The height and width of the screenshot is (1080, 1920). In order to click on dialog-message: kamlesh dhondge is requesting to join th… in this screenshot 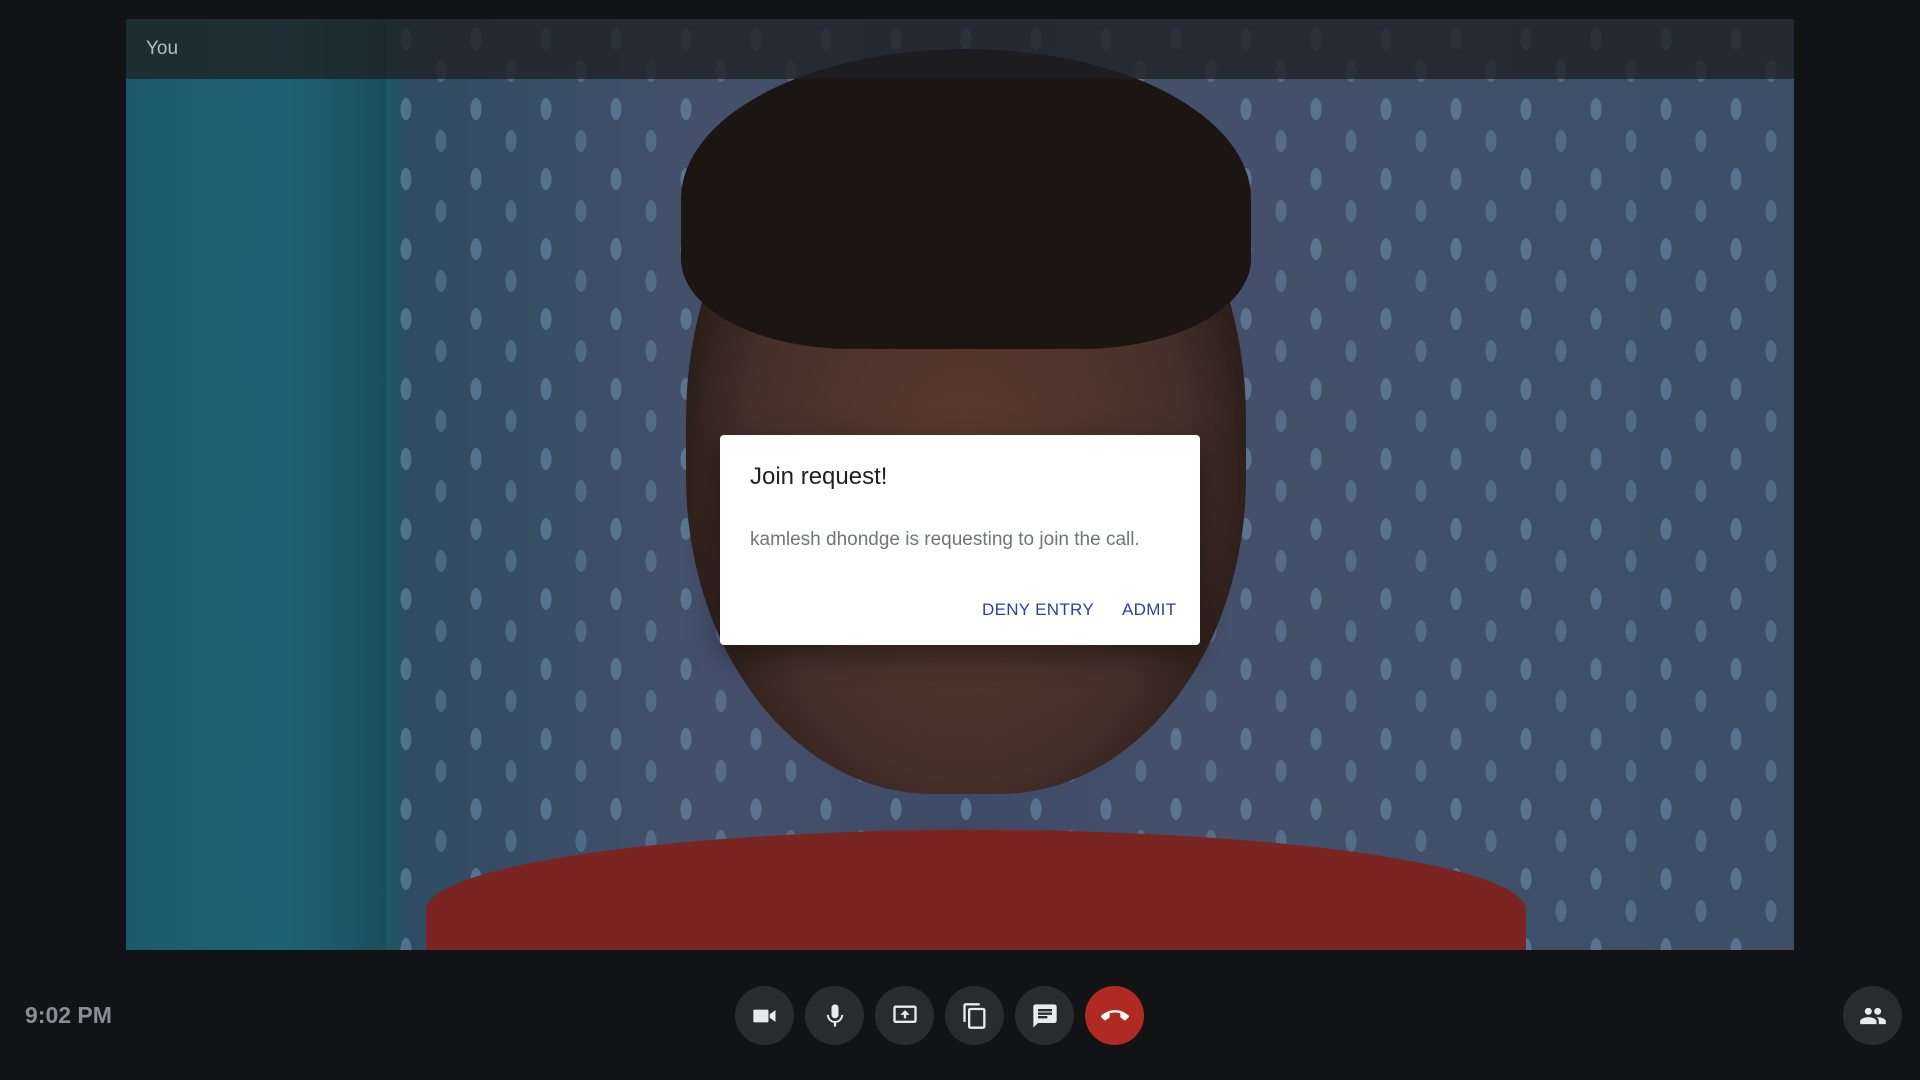, I will do `click(945, 539)`.